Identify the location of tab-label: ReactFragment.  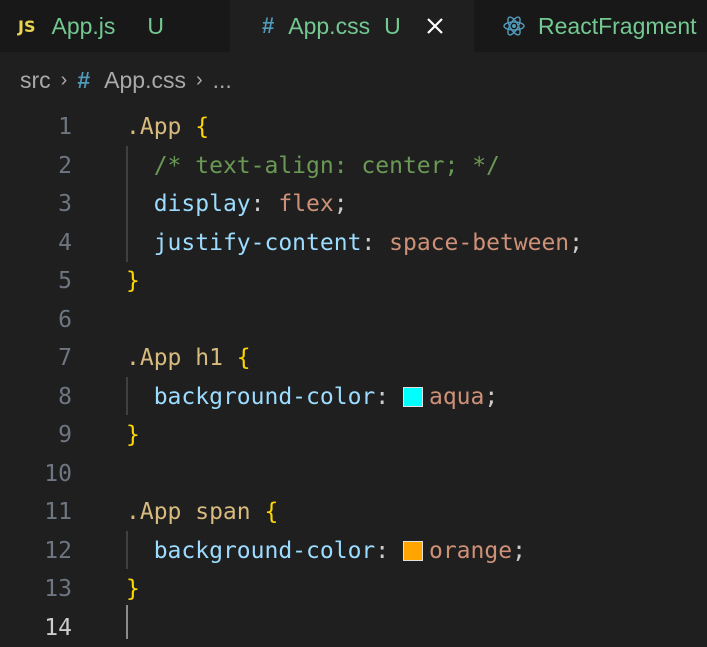
(617, 26).